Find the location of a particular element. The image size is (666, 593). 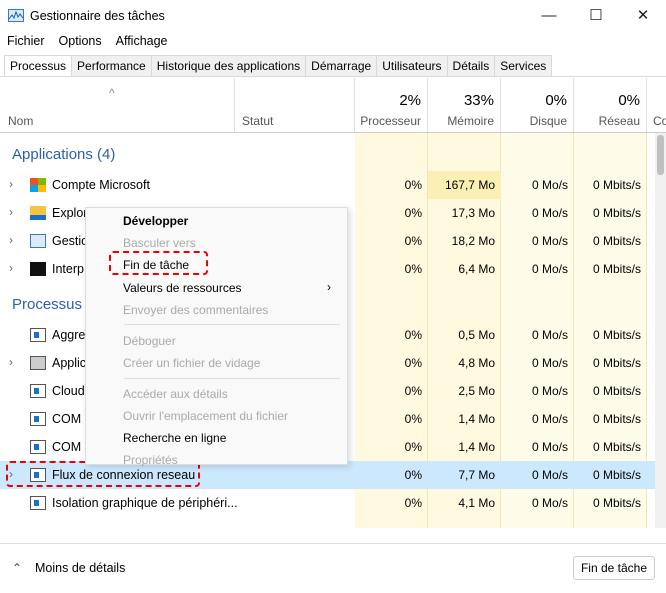

tab-details: Détails is located at coordinates (471, 66).